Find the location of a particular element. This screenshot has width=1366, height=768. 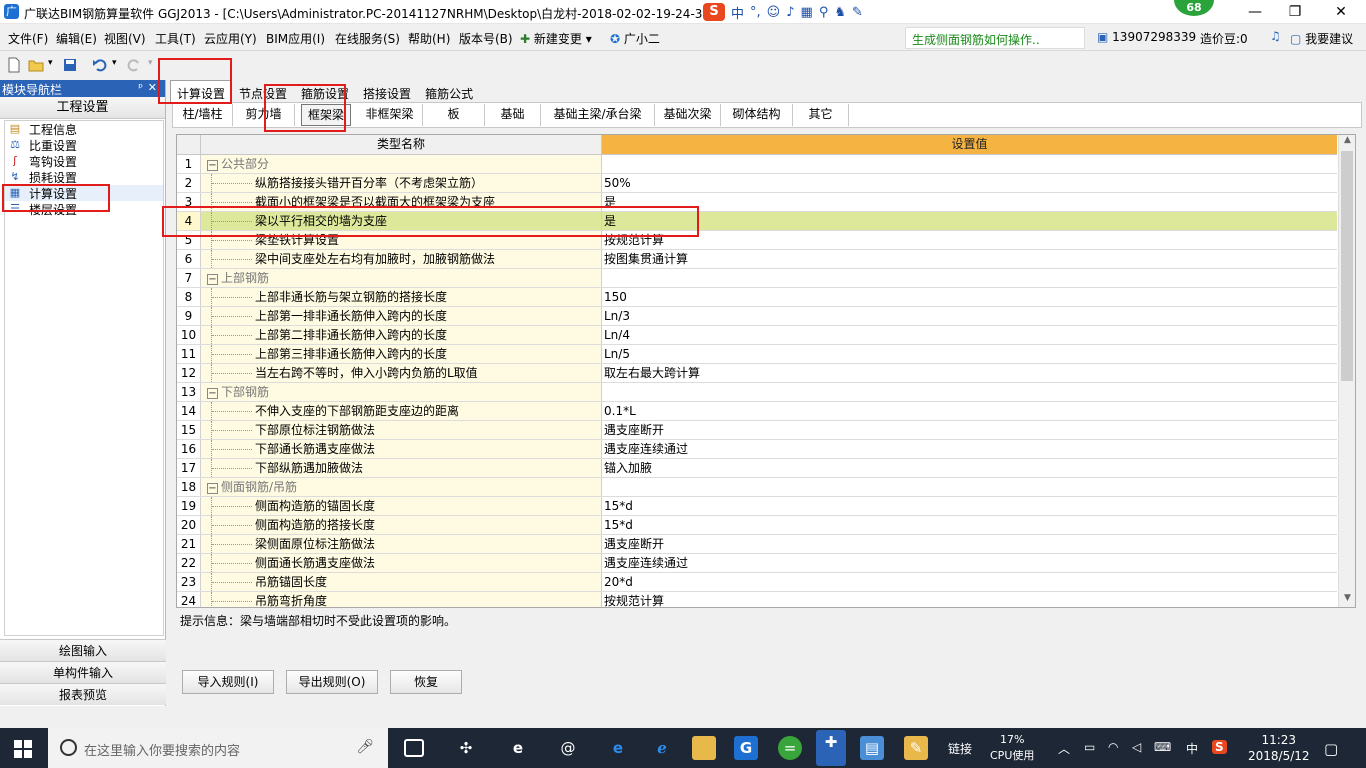

redo-icon is located at coordinates (134, 65).